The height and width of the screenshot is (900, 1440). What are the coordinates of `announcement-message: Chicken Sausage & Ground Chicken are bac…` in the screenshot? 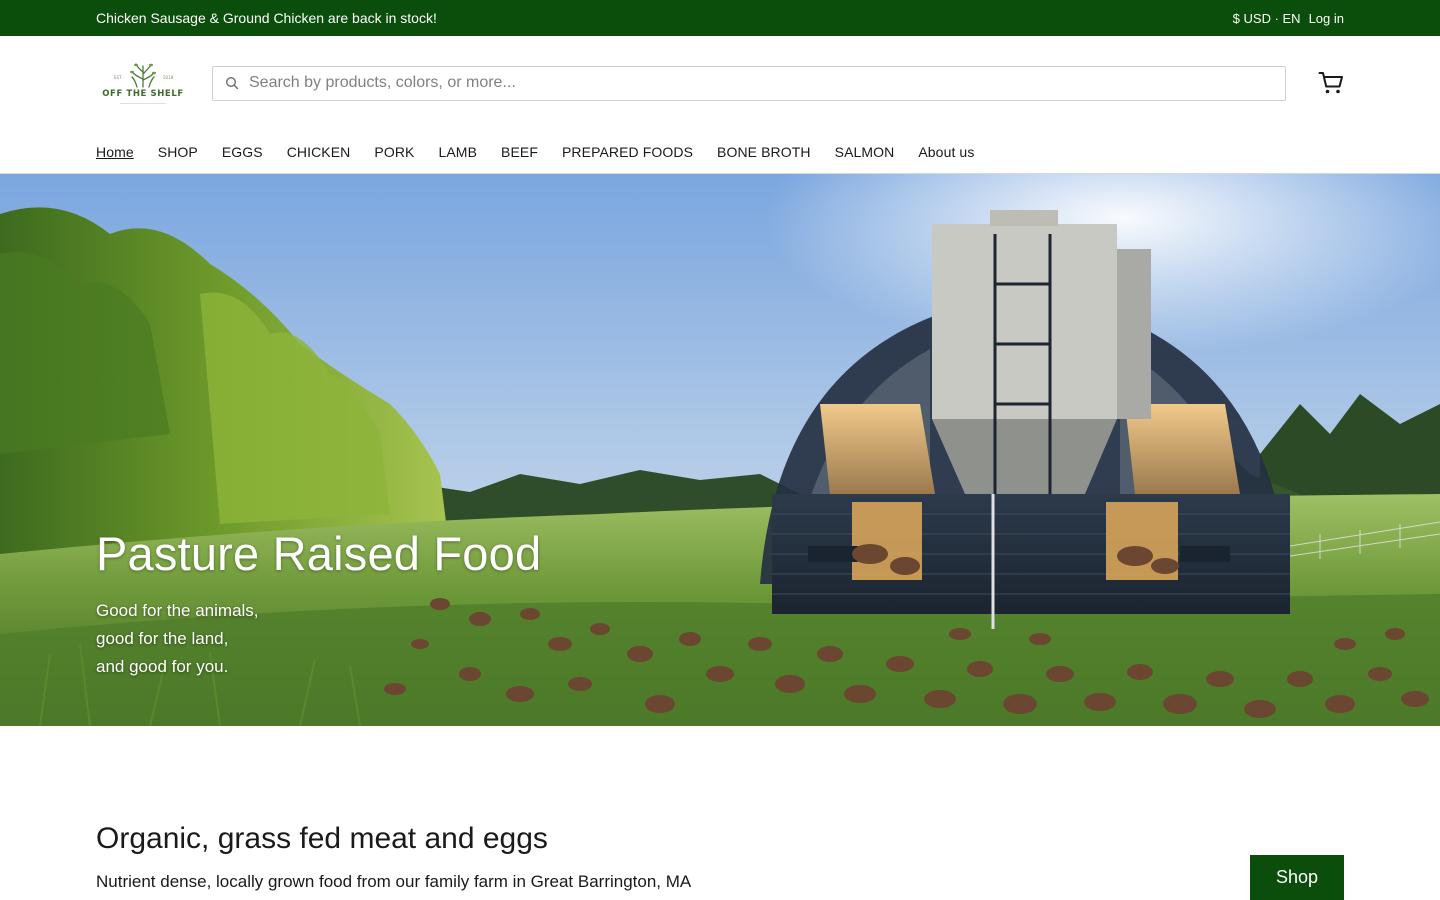 It's located at (266, 18).